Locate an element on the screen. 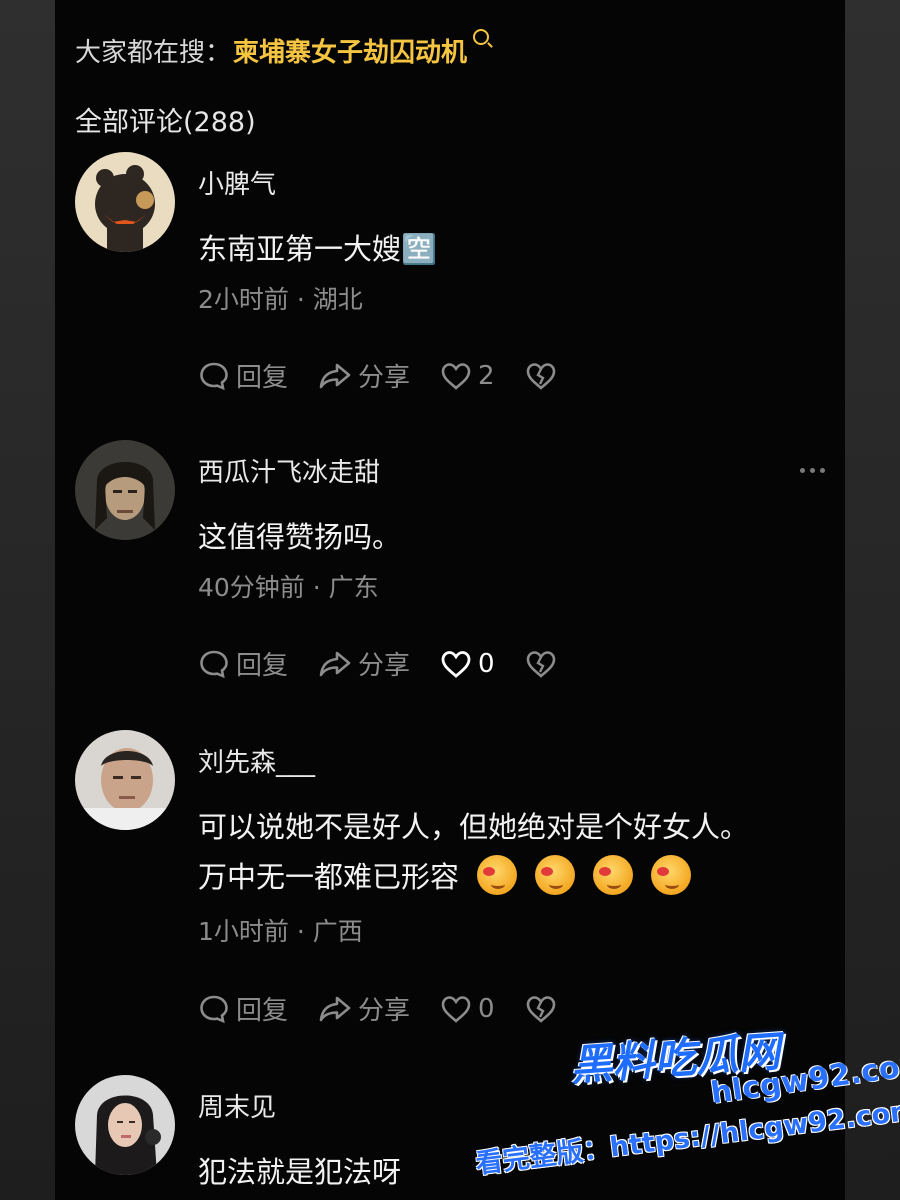  comment-username: 小脾气 is located at coordinates (237, 182).